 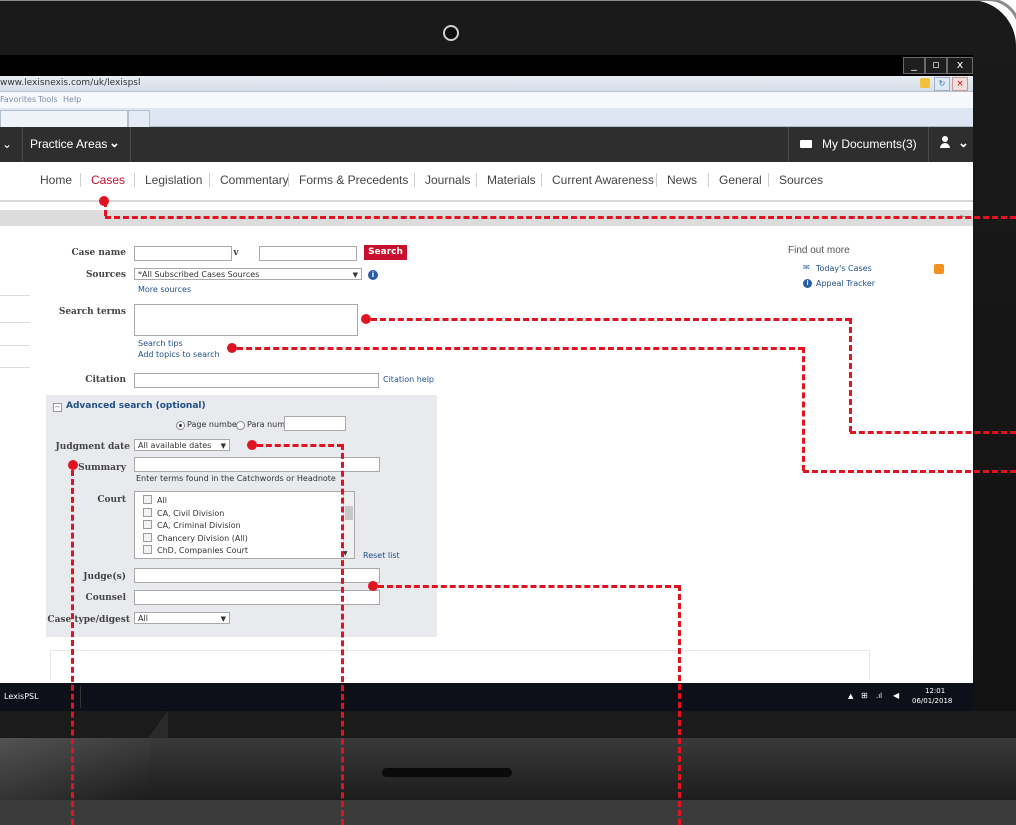 I want to click on signal-icon: .ıl, so click(x=879, y=696).